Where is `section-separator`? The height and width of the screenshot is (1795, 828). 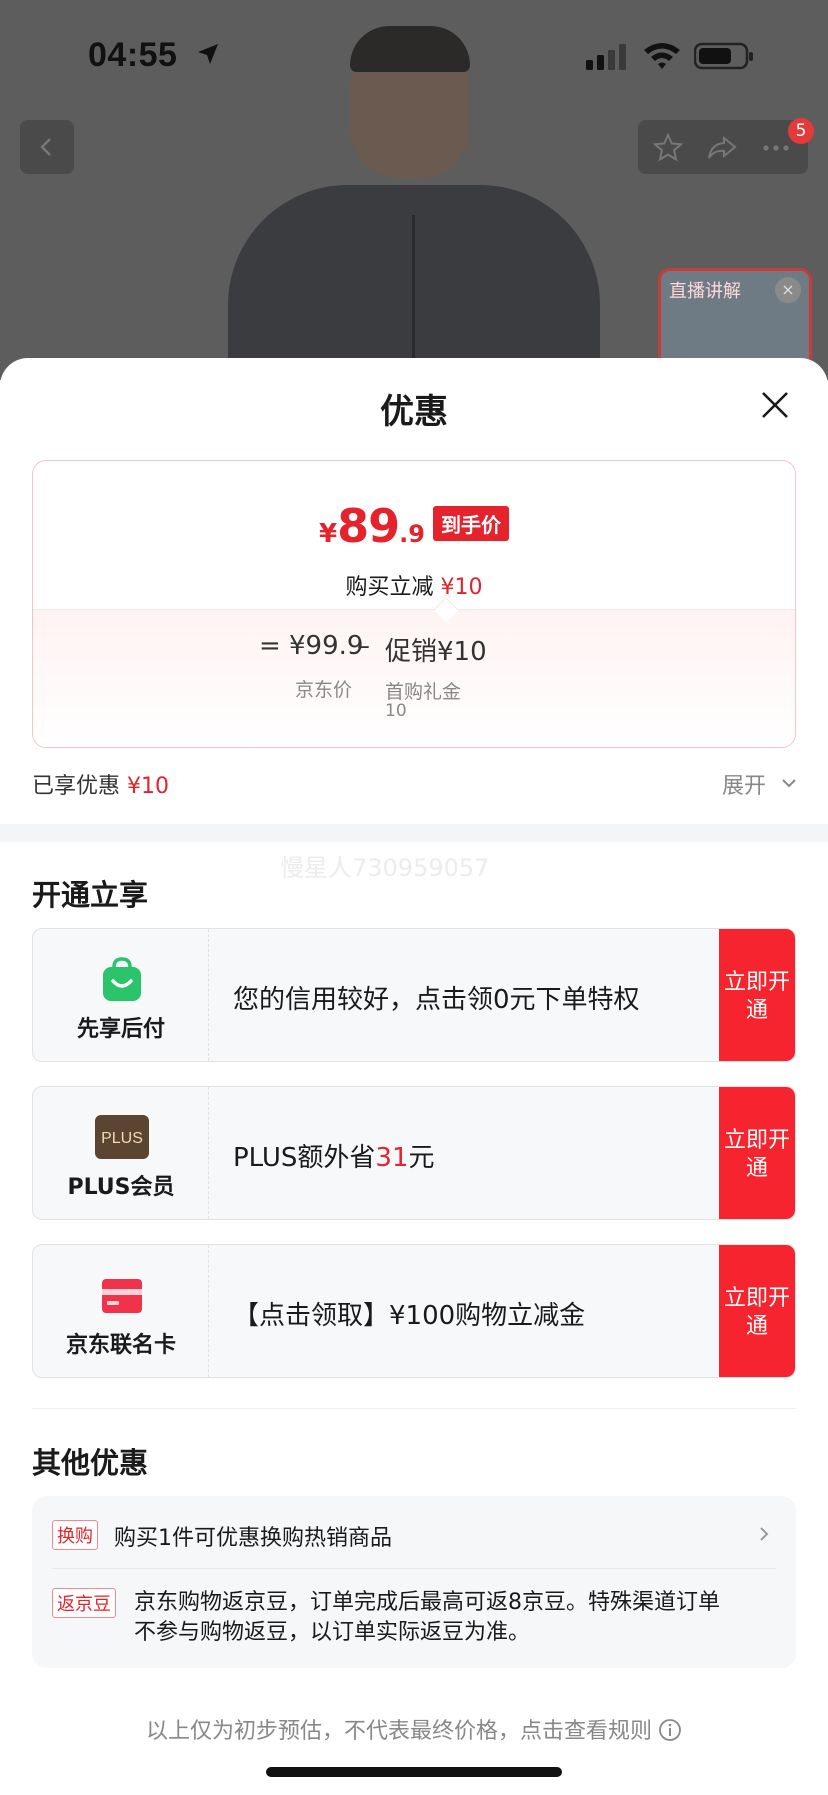 section-separator is located at coordinates (414, 1408).